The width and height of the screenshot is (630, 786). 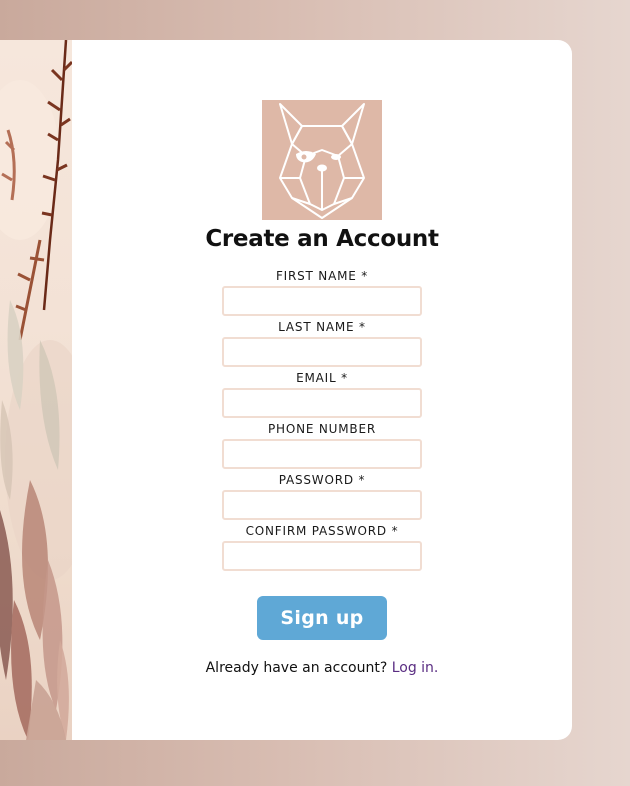 What do you see at coordinates (322, 429) in the screenshot?
I see `phone-number-label: PHONE NUMBER` at bounding box center [322, 429].